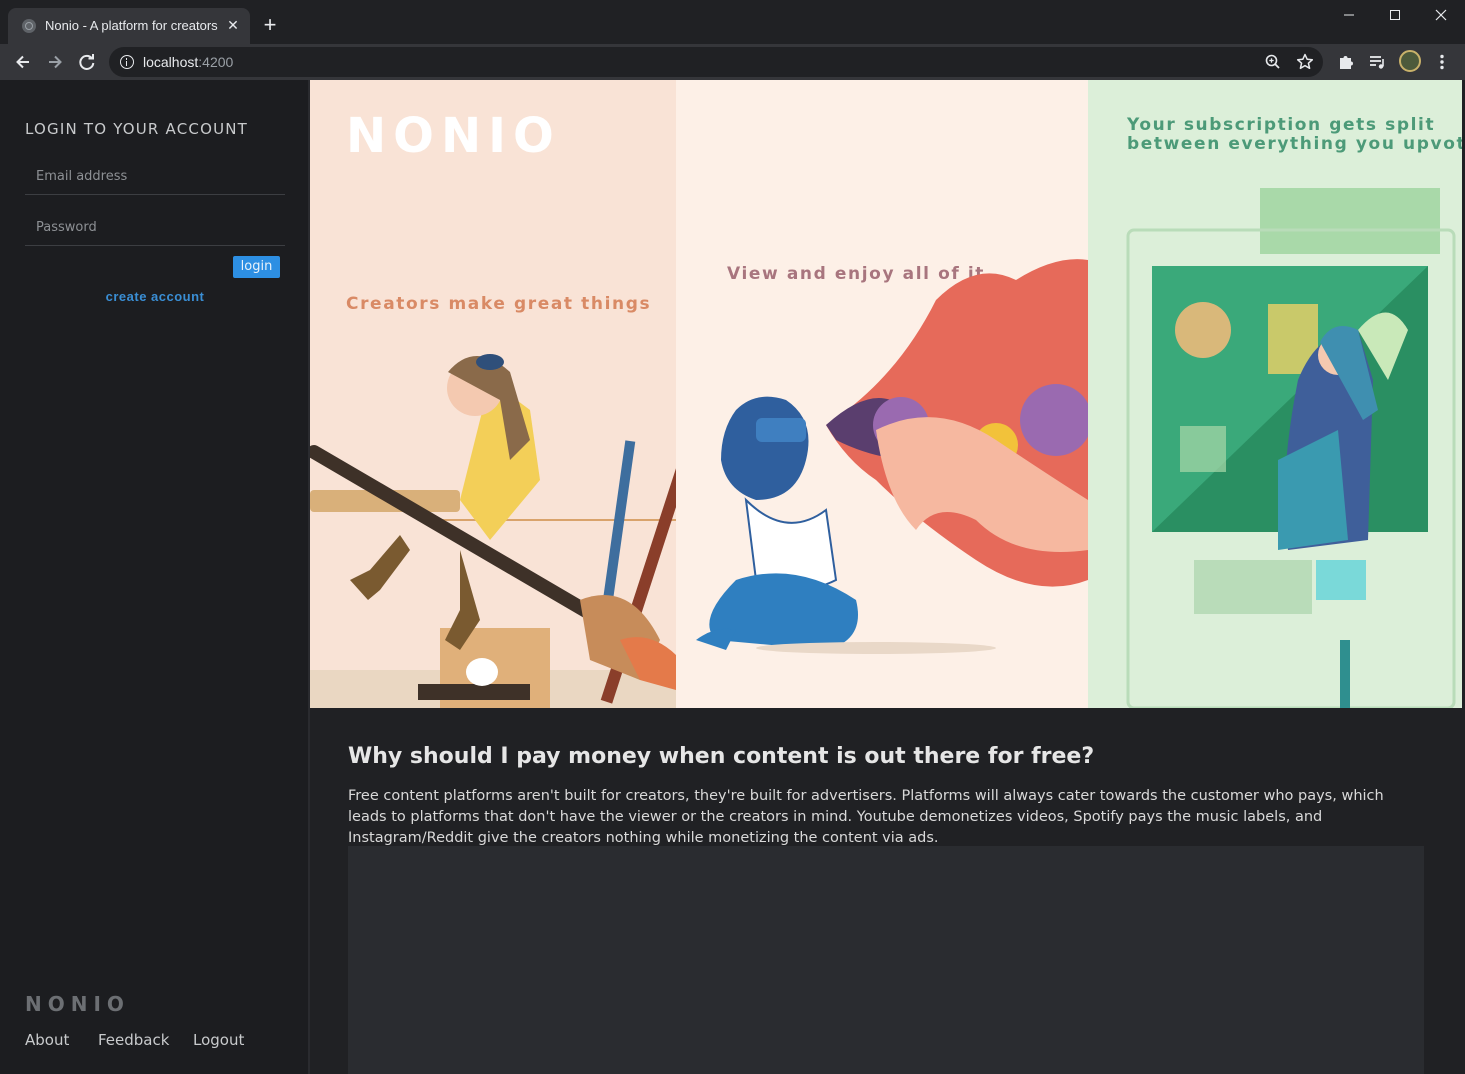 The height and width of the screenshot is (1074, 1465). I want to click on close-tab-icon: ✕, so click(233, 25).